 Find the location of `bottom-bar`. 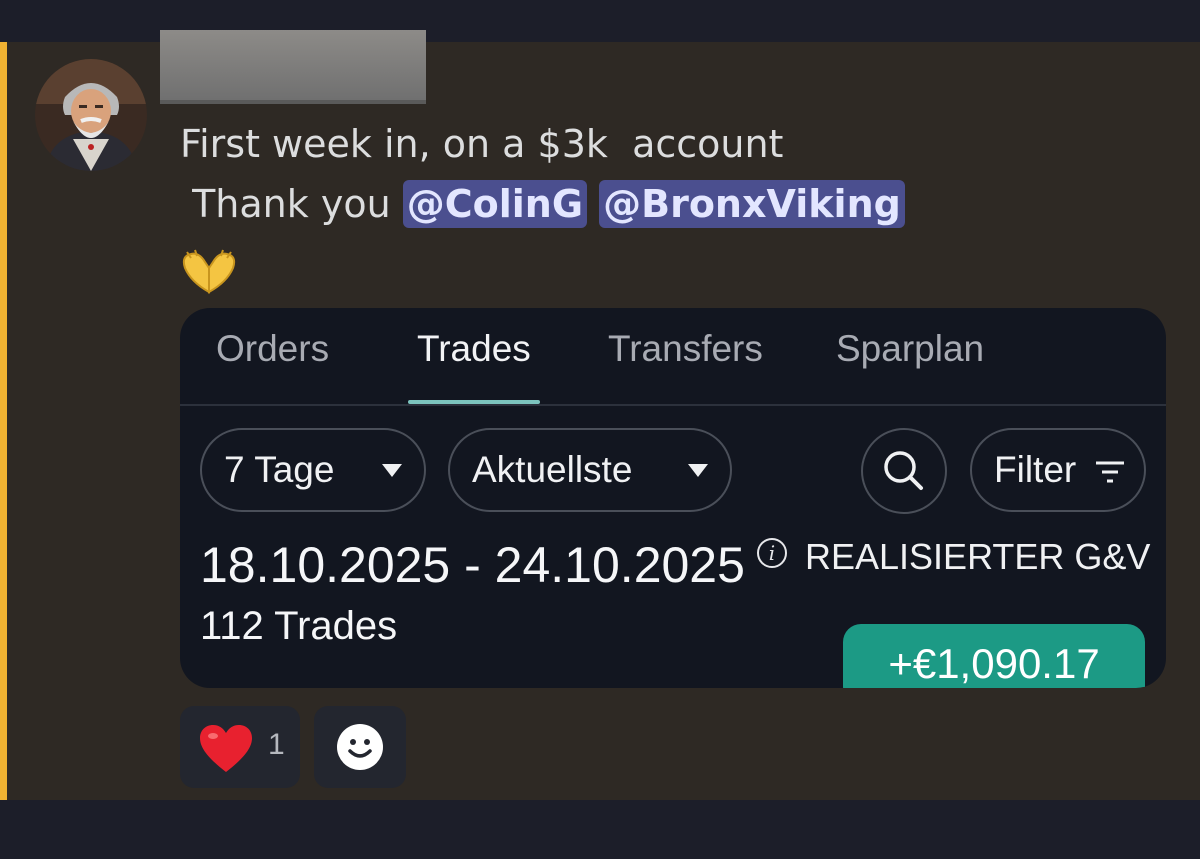

bottom-bar is located at coordinates (600, 829).